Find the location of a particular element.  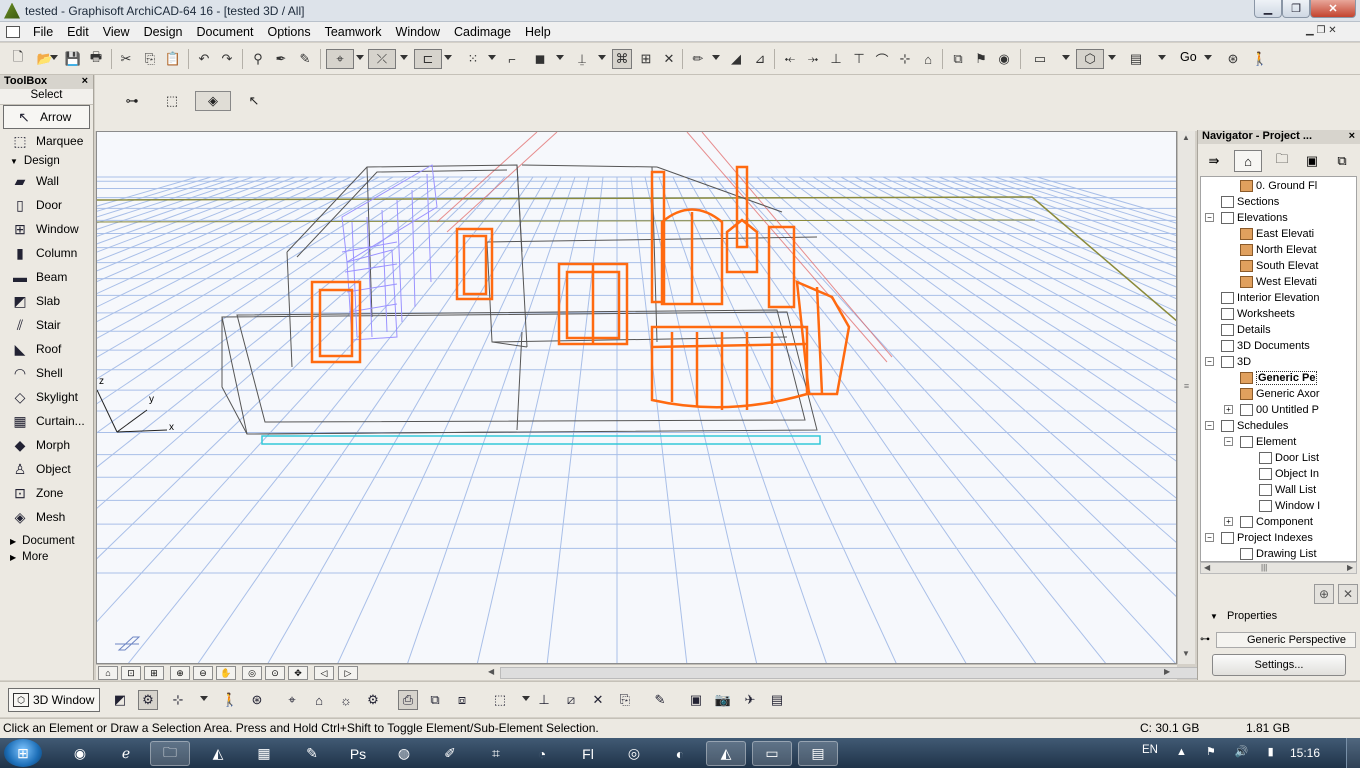

menu-cadimage: Cadimage is located at coordinates (482, 32).